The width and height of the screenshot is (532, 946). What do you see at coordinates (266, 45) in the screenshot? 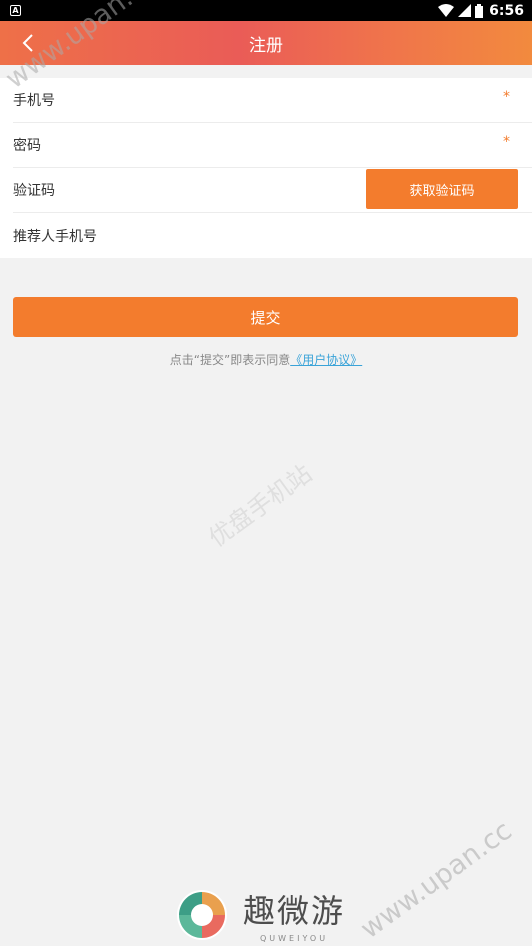
I see `page-title: 注册` at bounding box center [266, 45].